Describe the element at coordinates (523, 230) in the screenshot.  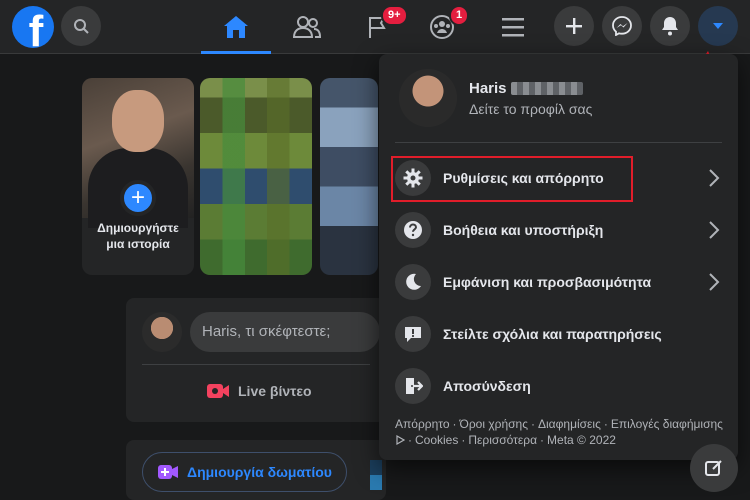
I see `menu-item-label: Βοήθεια και υποστήριξη` at that location.